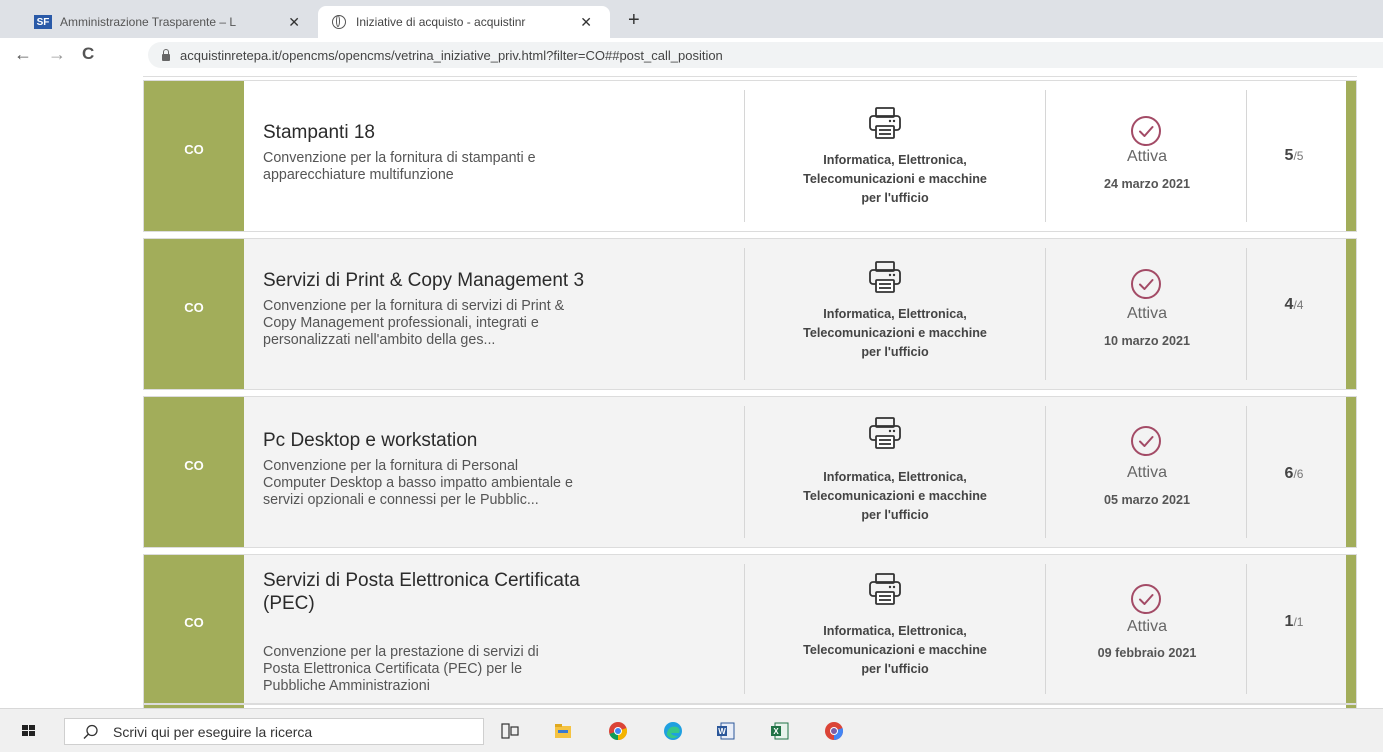 The height and width of the screenshot is (752, 1383). What do you see at coordinates (776, 731) in the screenshot?
I see `svg-text: X` at bounding box center [776, 731].